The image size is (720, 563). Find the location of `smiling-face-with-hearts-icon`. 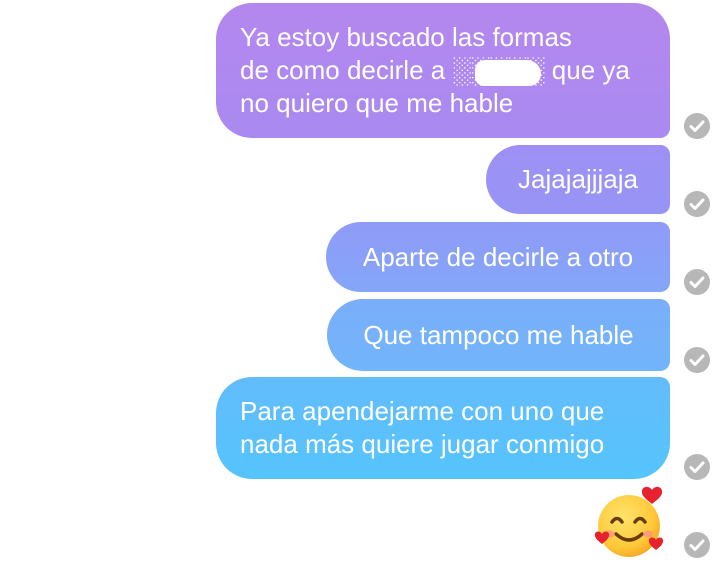

smiling-face-with-hearts-icon is located at coordinates (631, 523).